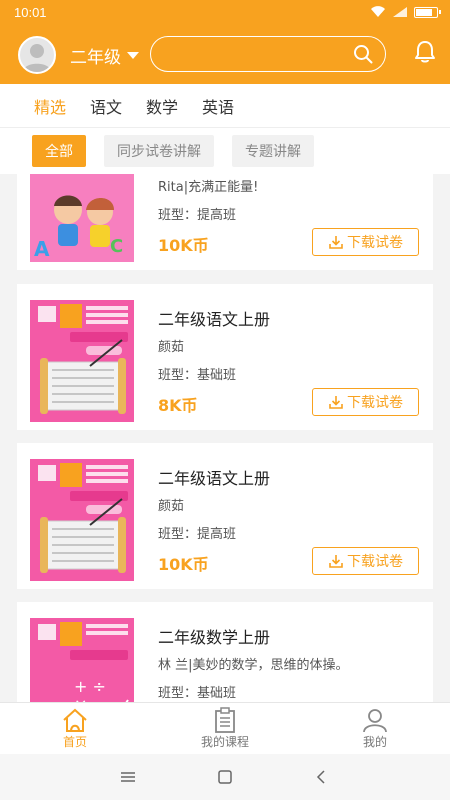  What do you see at coordinates (59, 151) in the screenshot?
I see `filter-all: 全部` at bounding box center [59, 151].